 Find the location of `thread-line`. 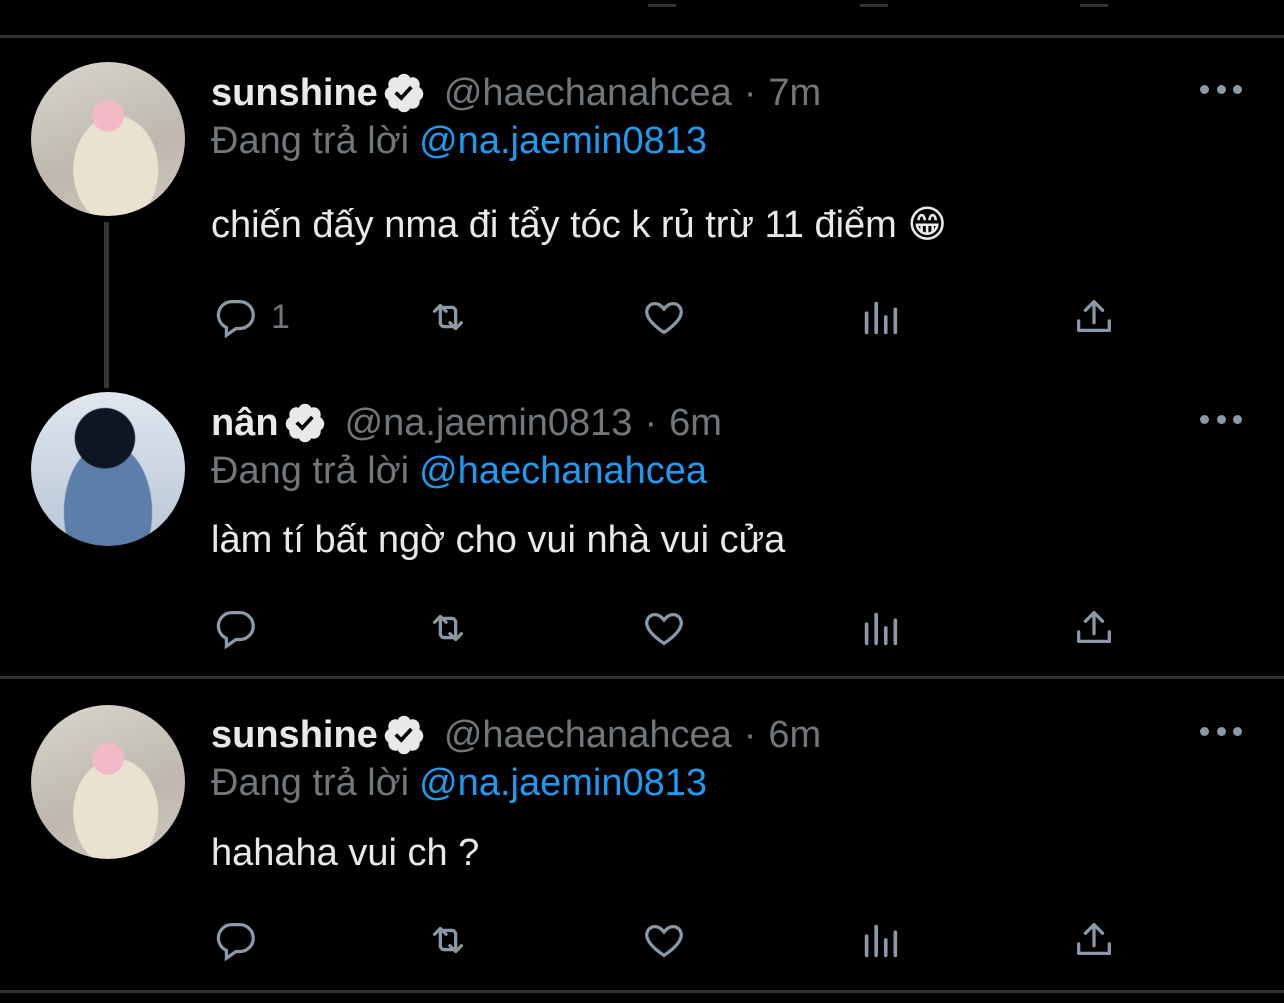

thread-line is located at coordinates (106, 305).